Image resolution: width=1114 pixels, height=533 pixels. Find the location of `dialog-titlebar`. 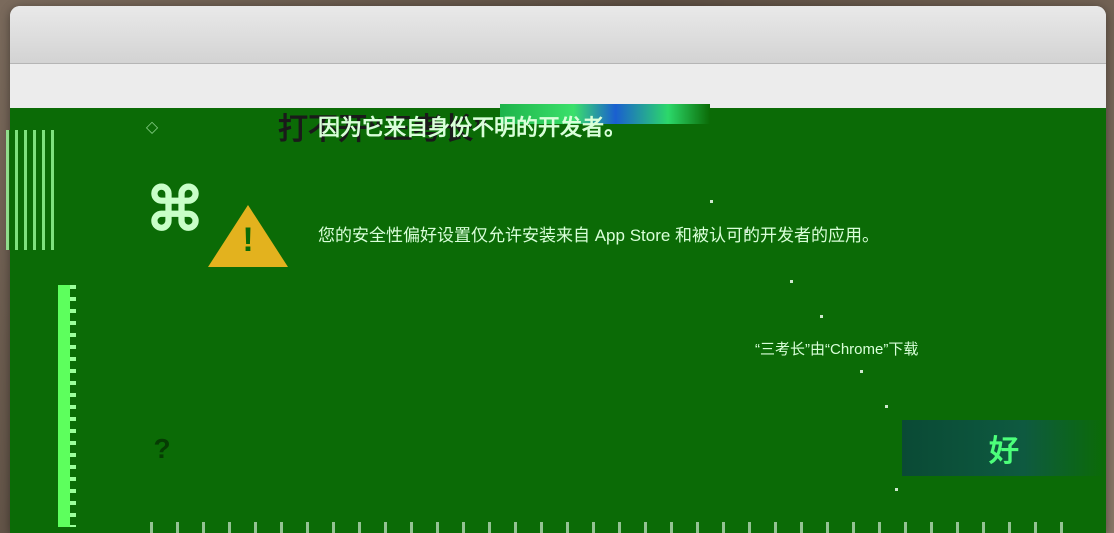

dialog-titlebar is located at coordinates (558, 35).